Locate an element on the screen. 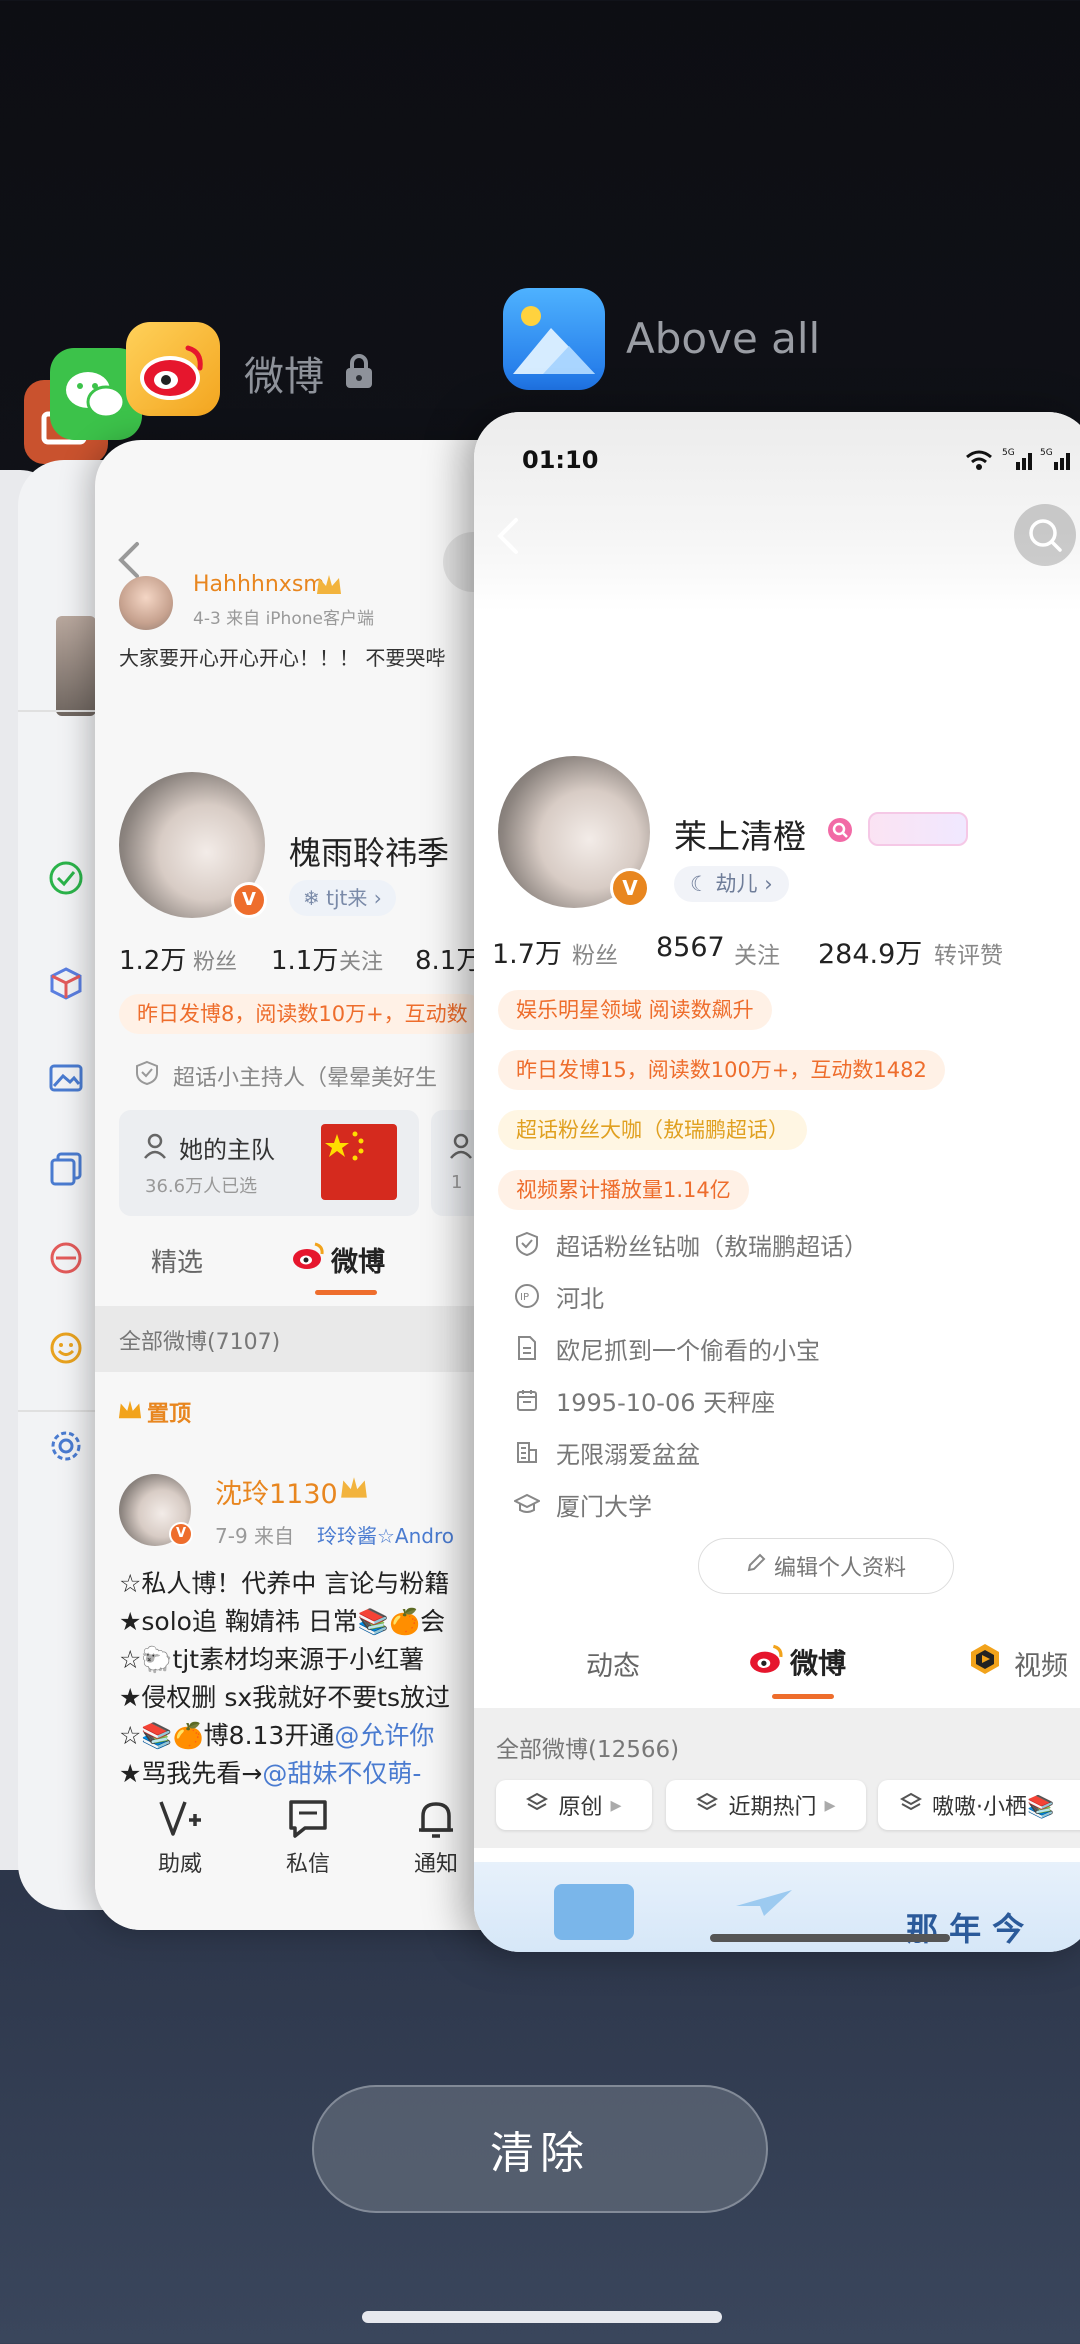 Image resolution: width=1080 pixels, height=2344 pixels. thumbnail is located at coordinates (76, 666).